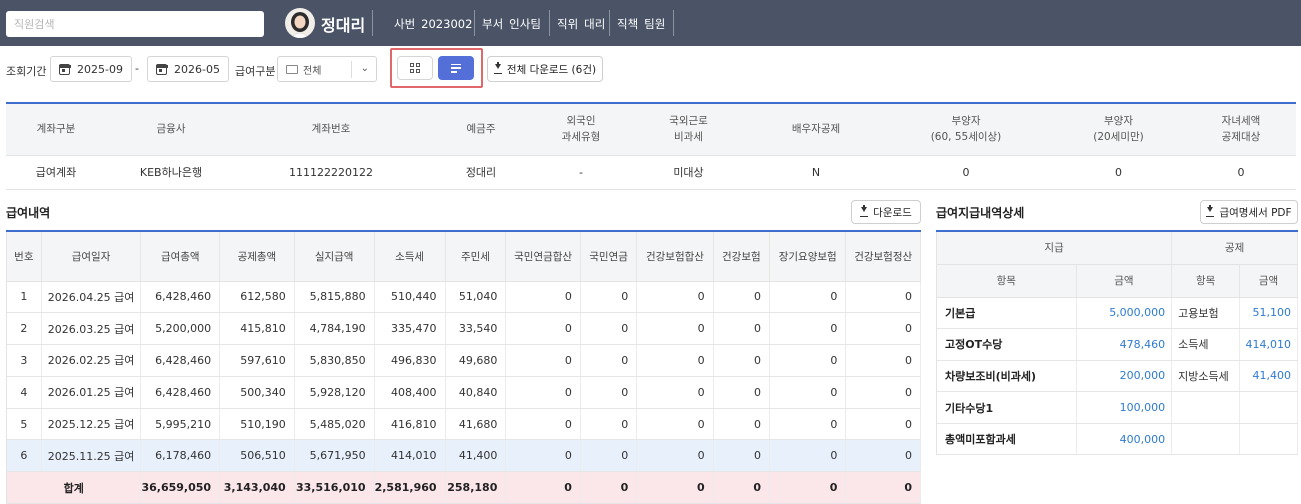 The width and height of the screenshot is (1301, 504). I want to click on total-cell: 36,659,050, so click(180, 487).